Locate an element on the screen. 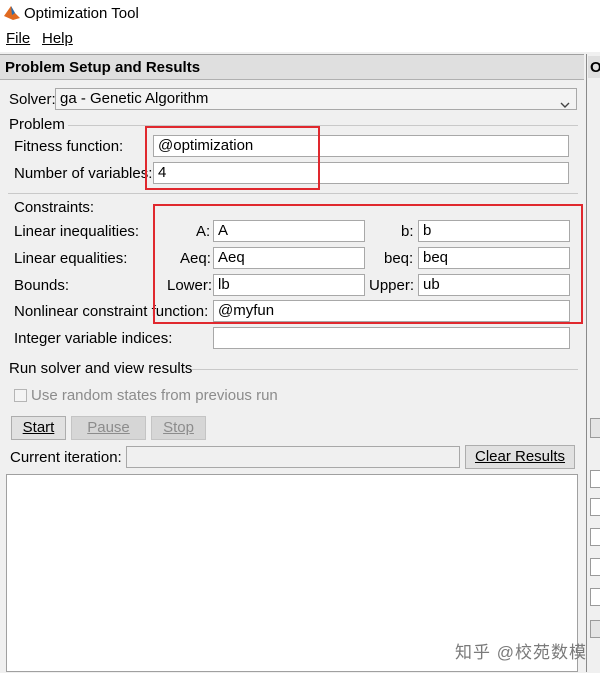 Image resolution: width=600 pixels, height=673 pixels. matlab-icon is located at coordinates (12, 15).